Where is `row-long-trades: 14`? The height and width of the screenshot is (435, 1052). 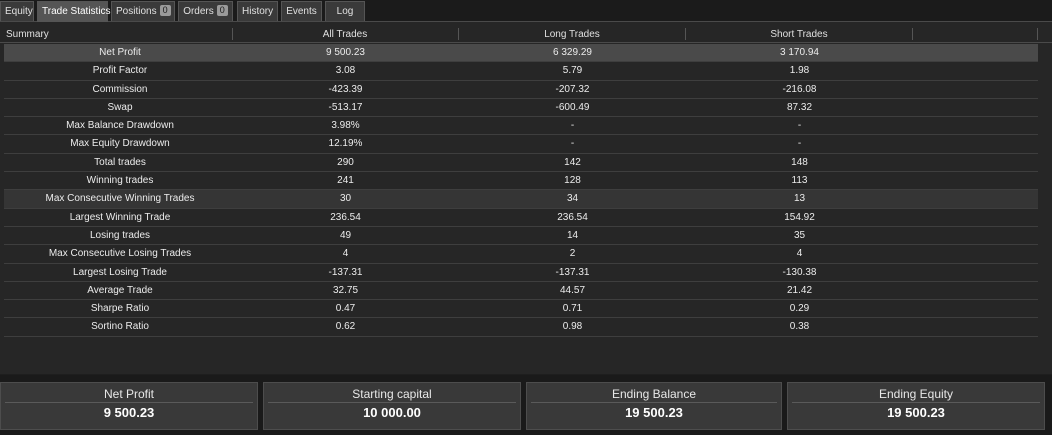 row-long-trades: 14 is located at coordinates (572, 235).